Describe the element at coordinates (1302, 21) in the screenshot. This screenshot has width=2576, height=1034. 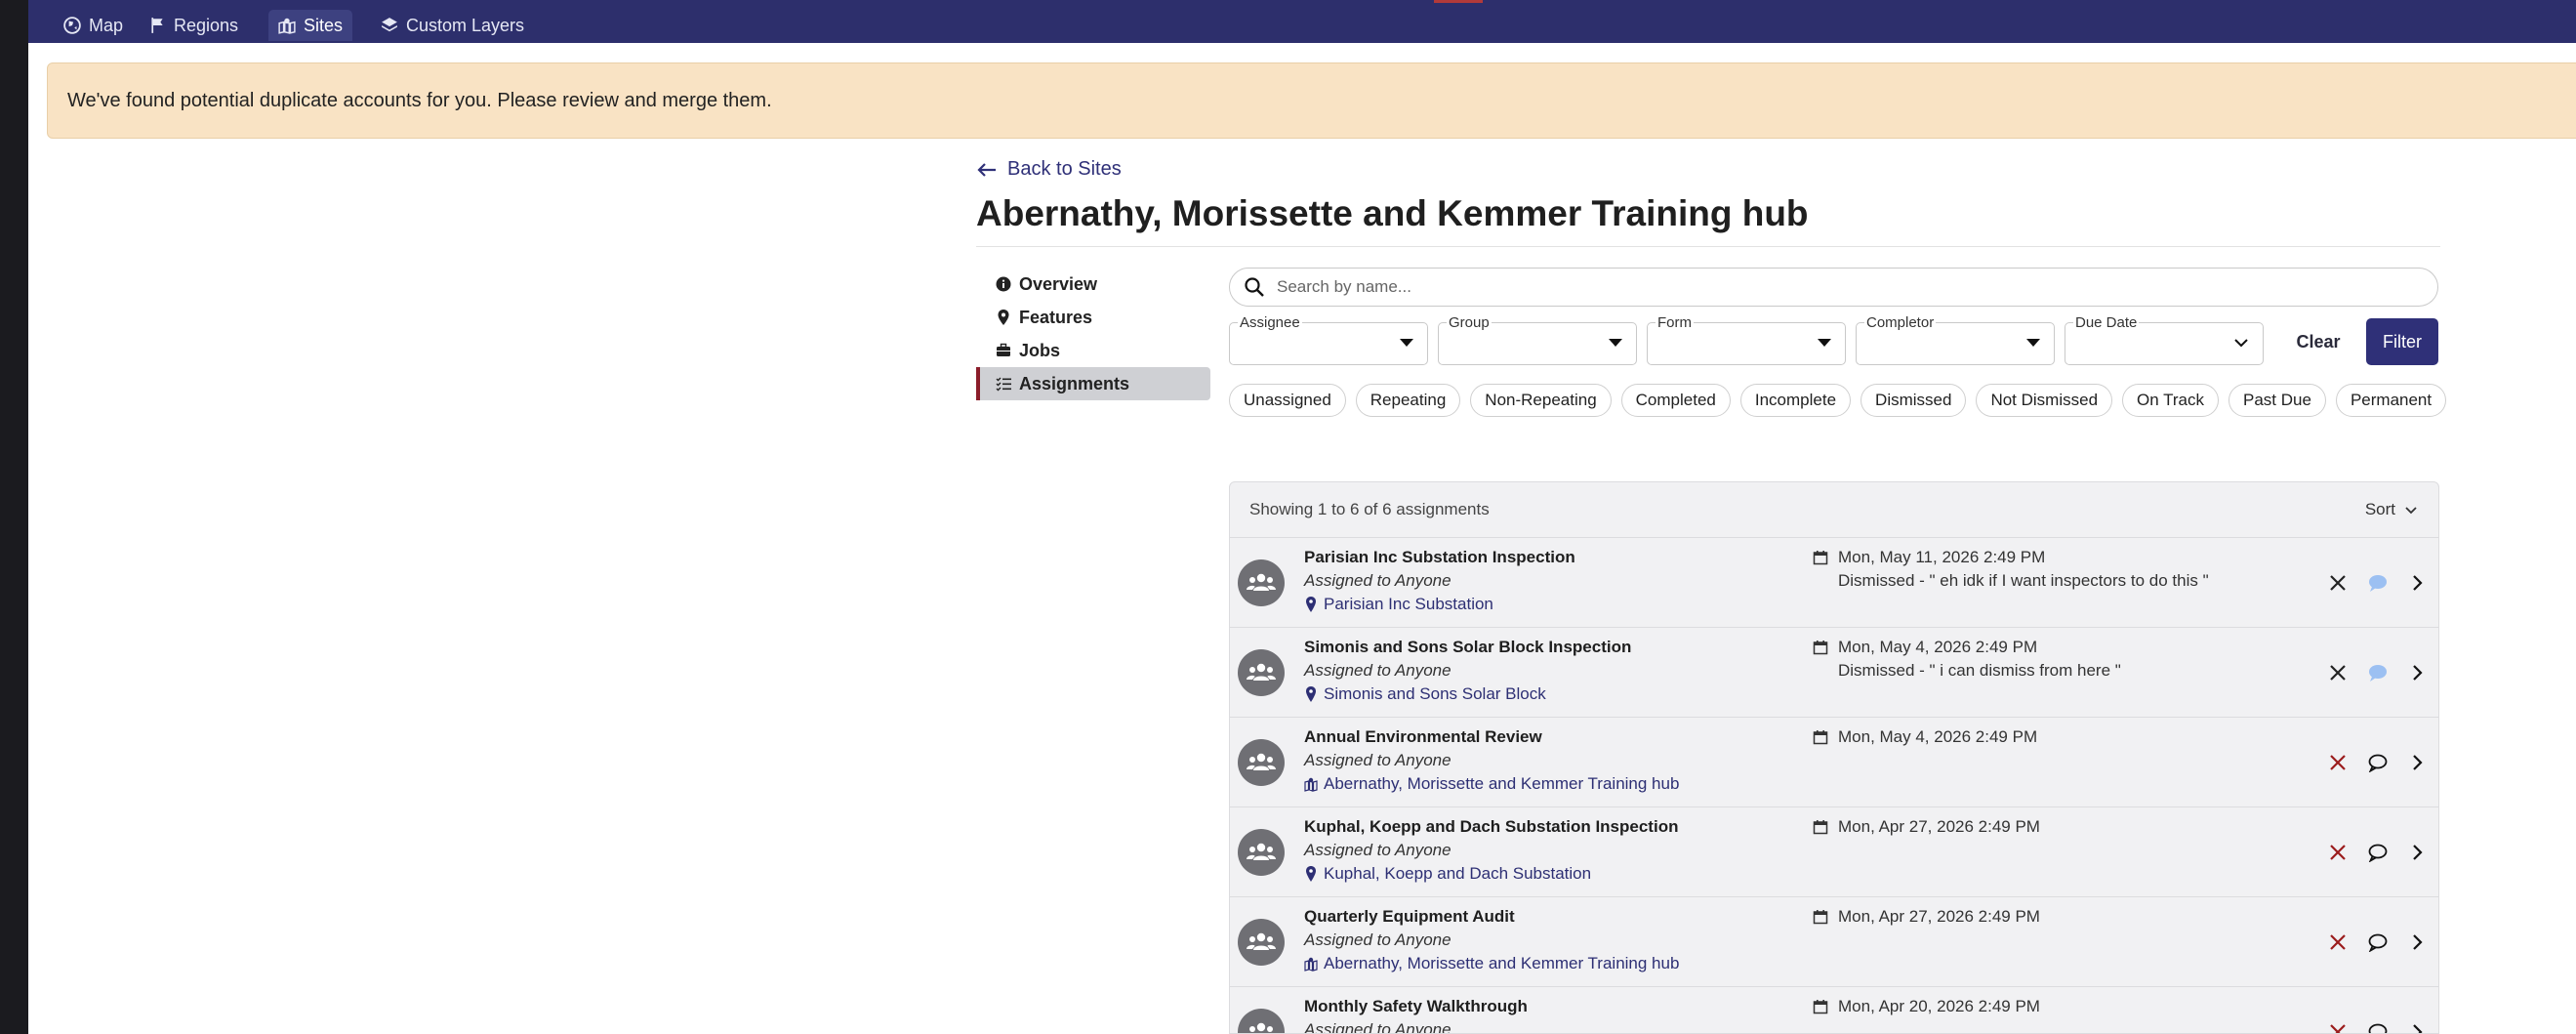
I see `top-navigation: Map Regions Sites Custom Layers` at that location.